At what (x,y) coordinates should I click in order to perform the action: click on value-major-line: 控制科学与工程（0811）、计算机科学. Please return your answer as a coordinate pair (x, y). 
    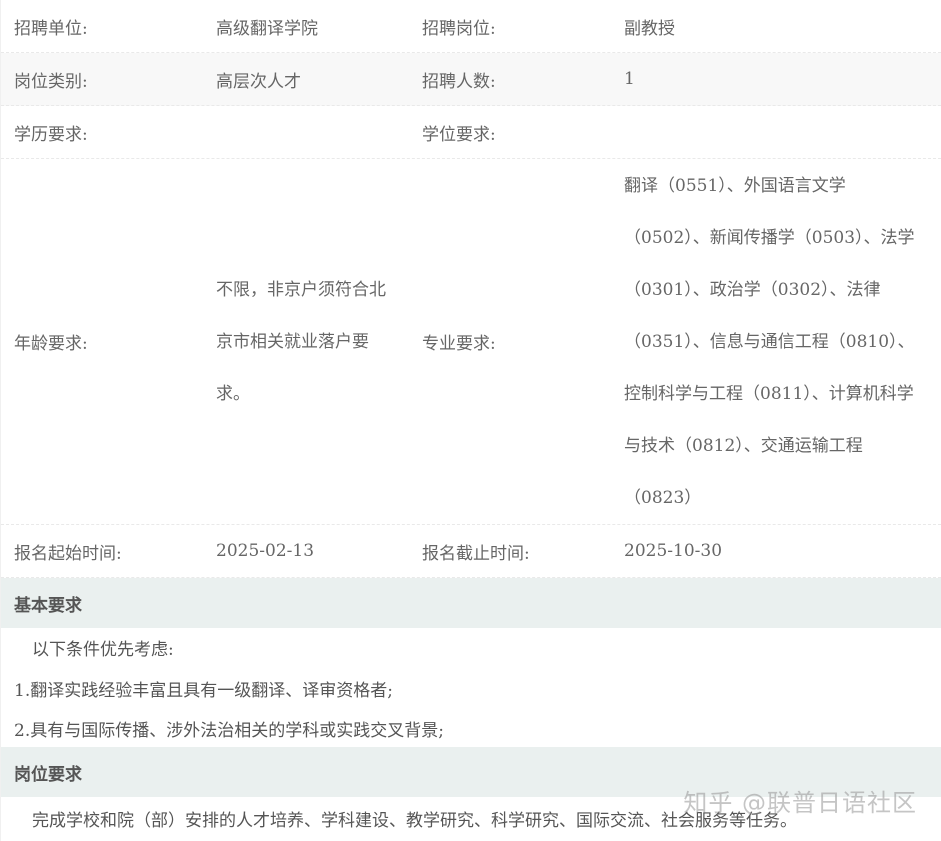
    Looking at the image, I should click on (769, 393).